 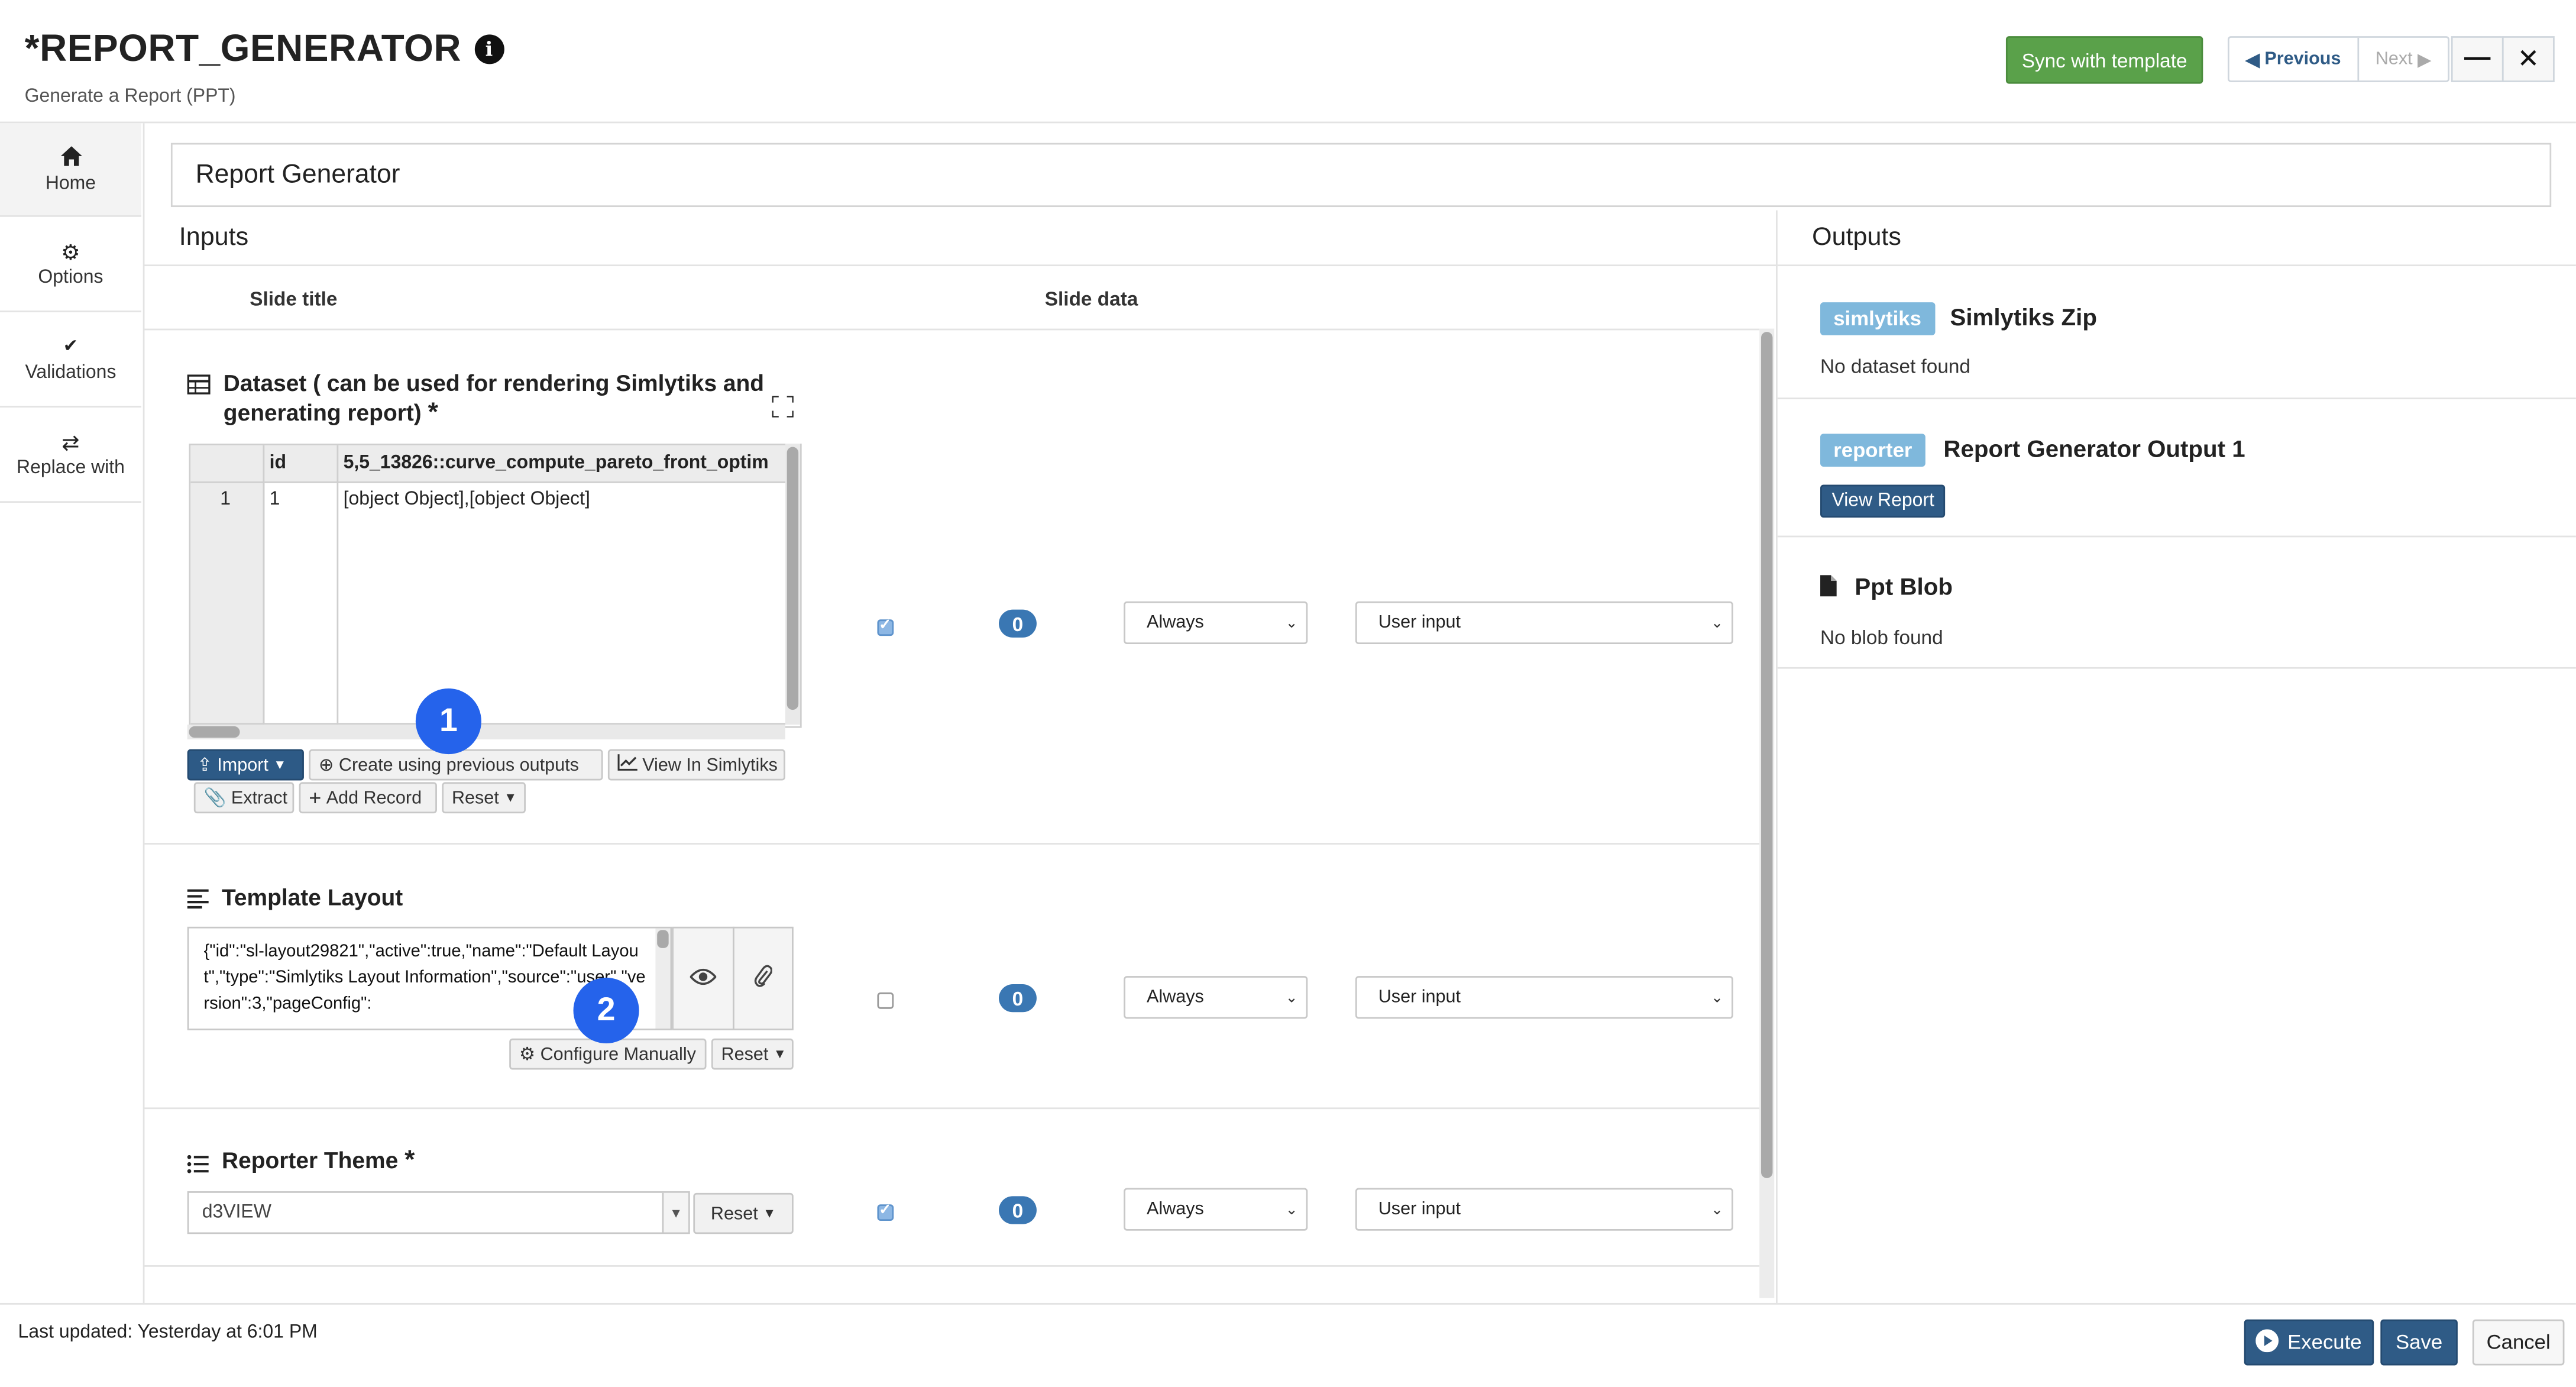 What do you see at coordinates (886, 1000) in the screenshot?
I see `template-layout-checkbox` at bounding box center [886, 1000].